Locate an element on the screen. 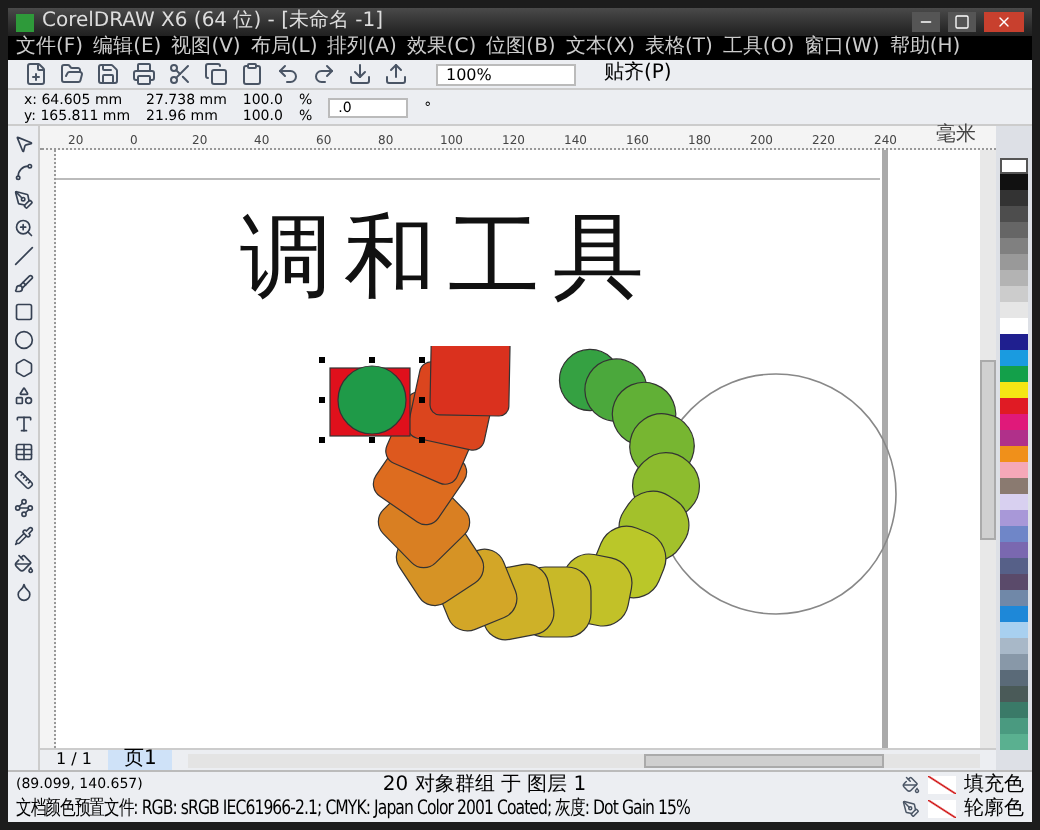 The height and width of the screenshot is (830, 1040). page-counter: 1 / 1 is located at coordinates (74, 760).